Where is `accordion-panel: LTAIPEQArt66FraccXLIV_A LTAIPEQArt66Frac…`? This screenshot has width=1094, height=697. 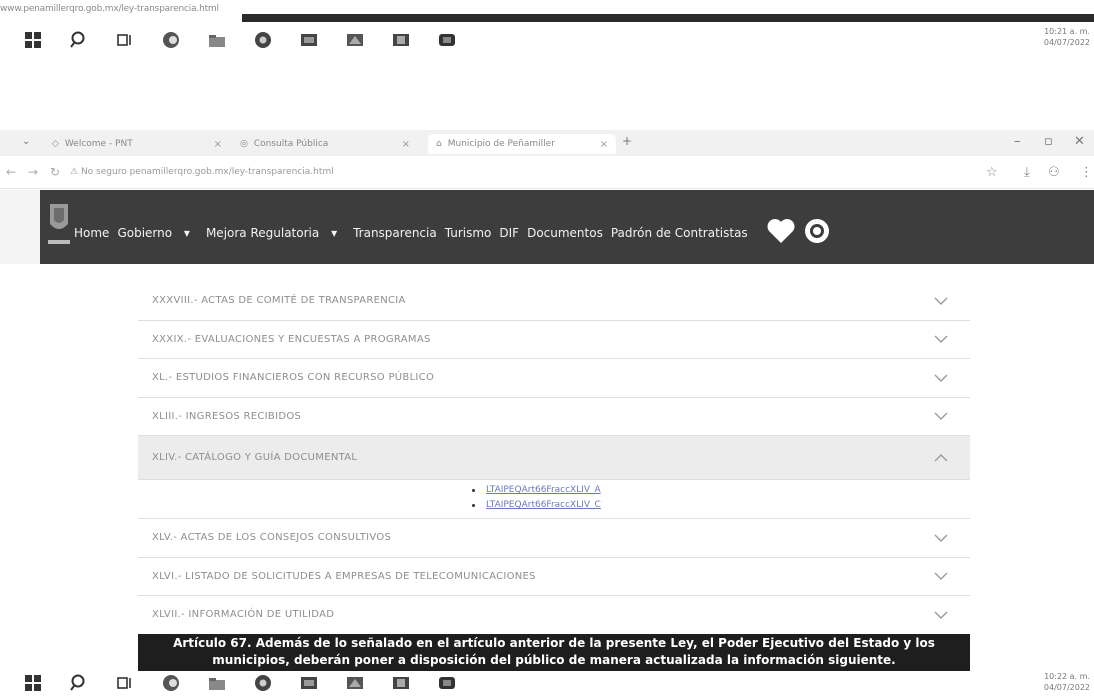
accordion-panel: LTAIPEQArt66FraccXLIV_A LTAIPEQArt66Frac… is located at coordinates (554, 499).